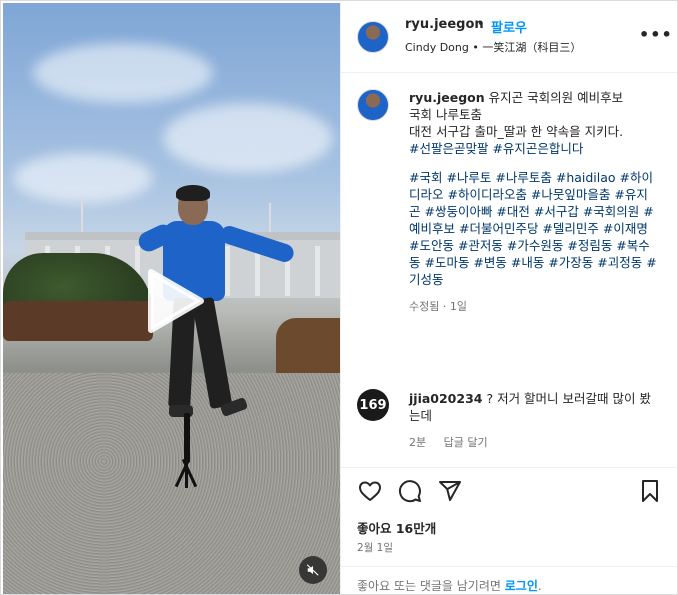 The image size is (678, 595). I want to click on comment-avatar: 169, so click(373, 405).